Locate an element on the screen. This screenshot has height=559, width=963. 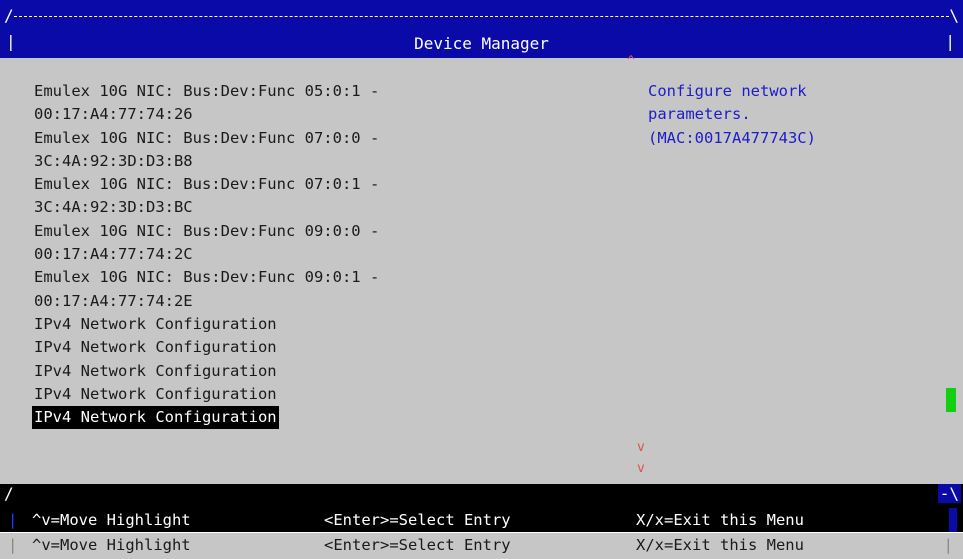
menu-item-ipv4-config-4: IPv4 Network Configuration is located at coordinates (269, 394).